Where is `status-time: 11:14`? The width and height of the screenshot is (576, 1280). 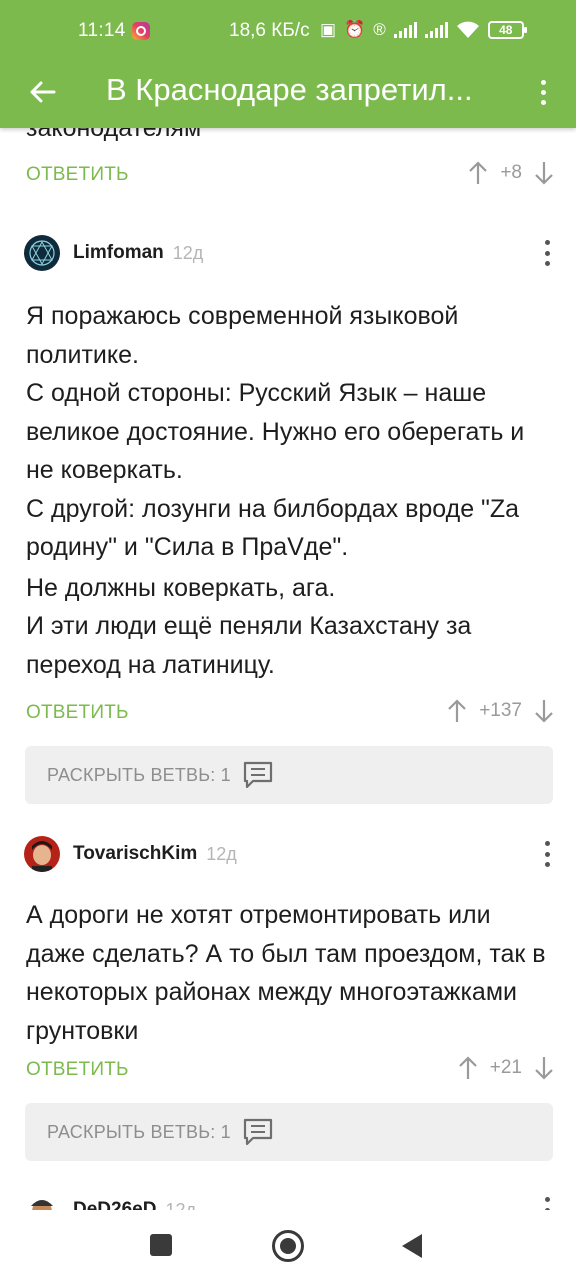 status-time: 11:14 is located at coordinates (102, 30).